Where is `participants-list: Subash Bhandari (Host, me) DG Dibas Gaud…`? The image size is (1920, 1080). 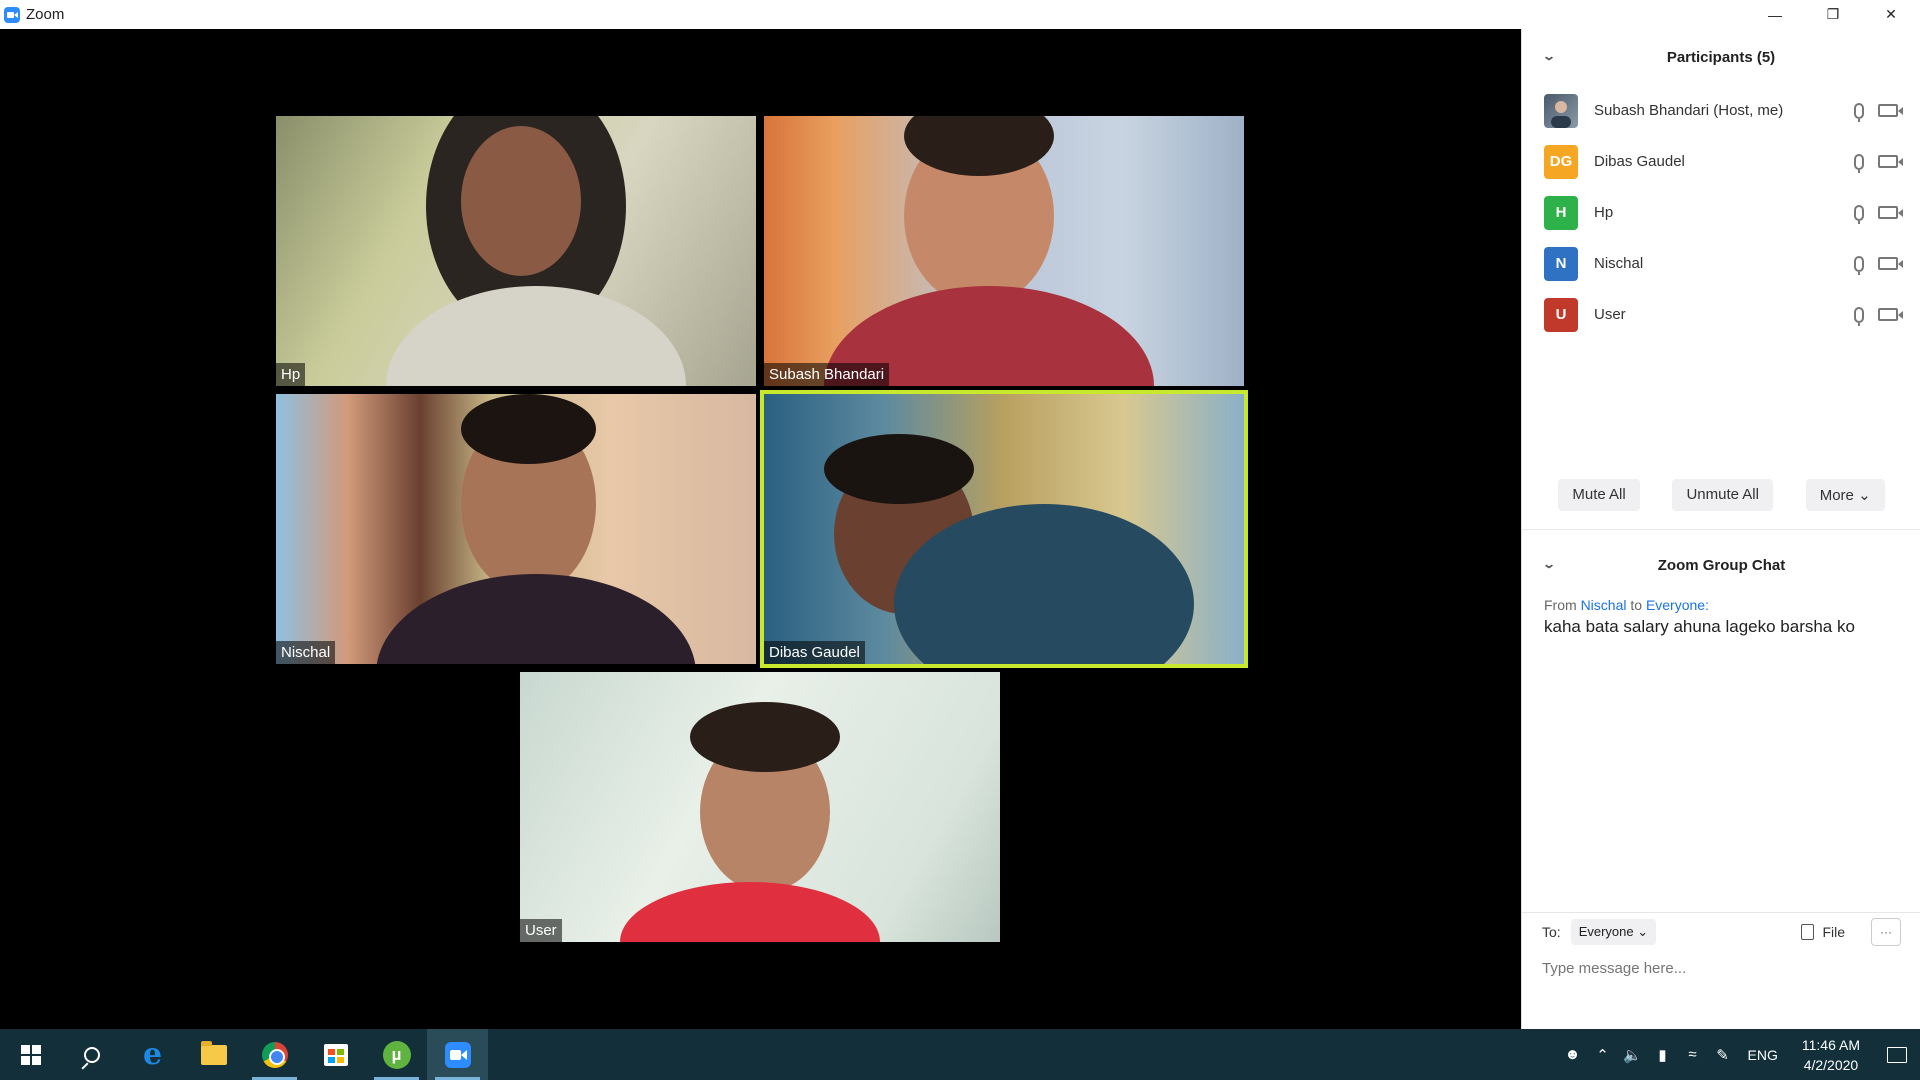 participants-list: Subash Bhandari (Host, me) DG Dibas Gaud… is located at coordinates (1721, 212).